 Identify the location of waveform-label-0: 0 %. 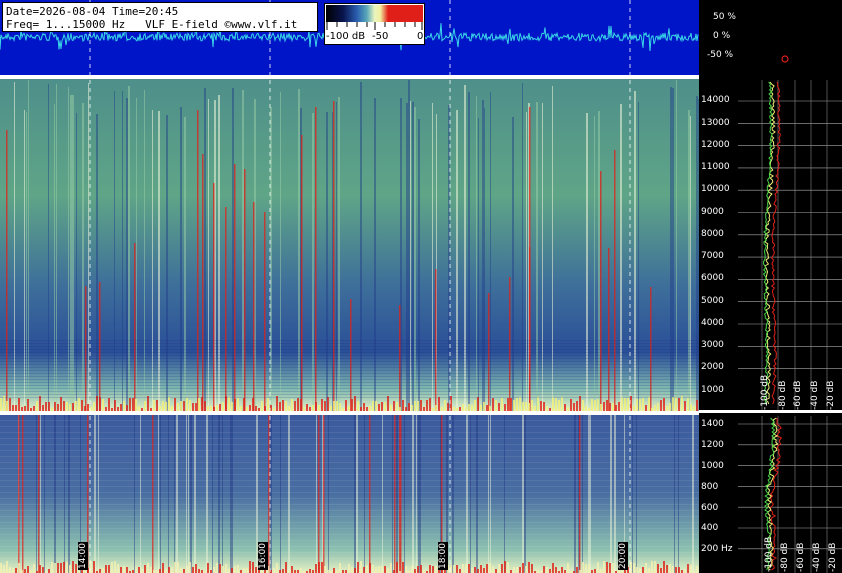
(722, 36).